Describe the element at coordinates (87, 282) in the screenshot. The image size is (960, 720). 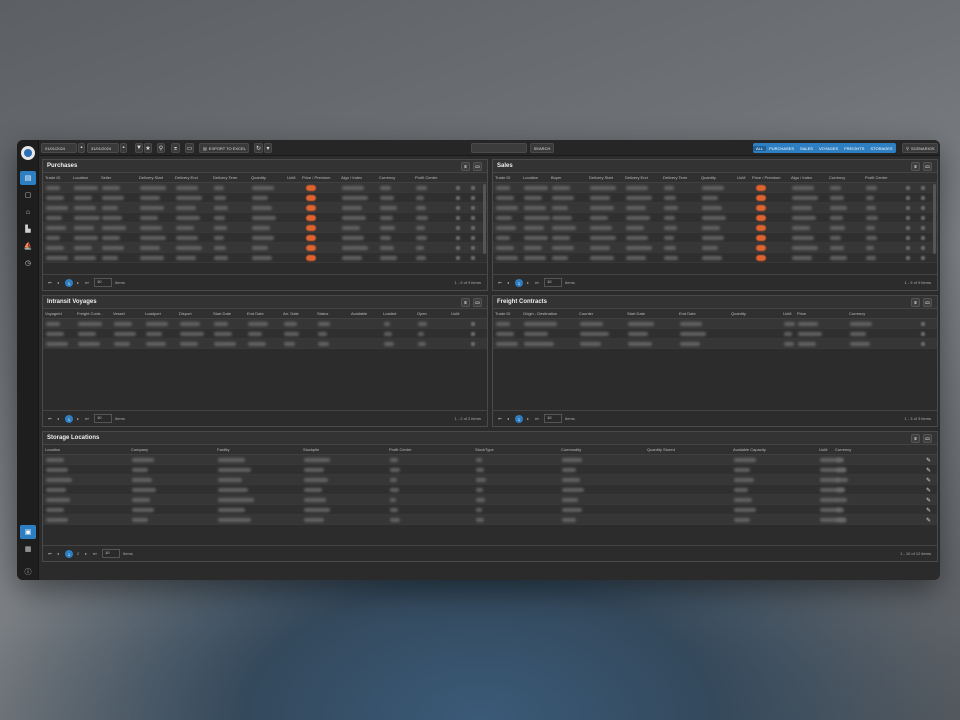
I see `last-page-icon: ⏭` at that location.